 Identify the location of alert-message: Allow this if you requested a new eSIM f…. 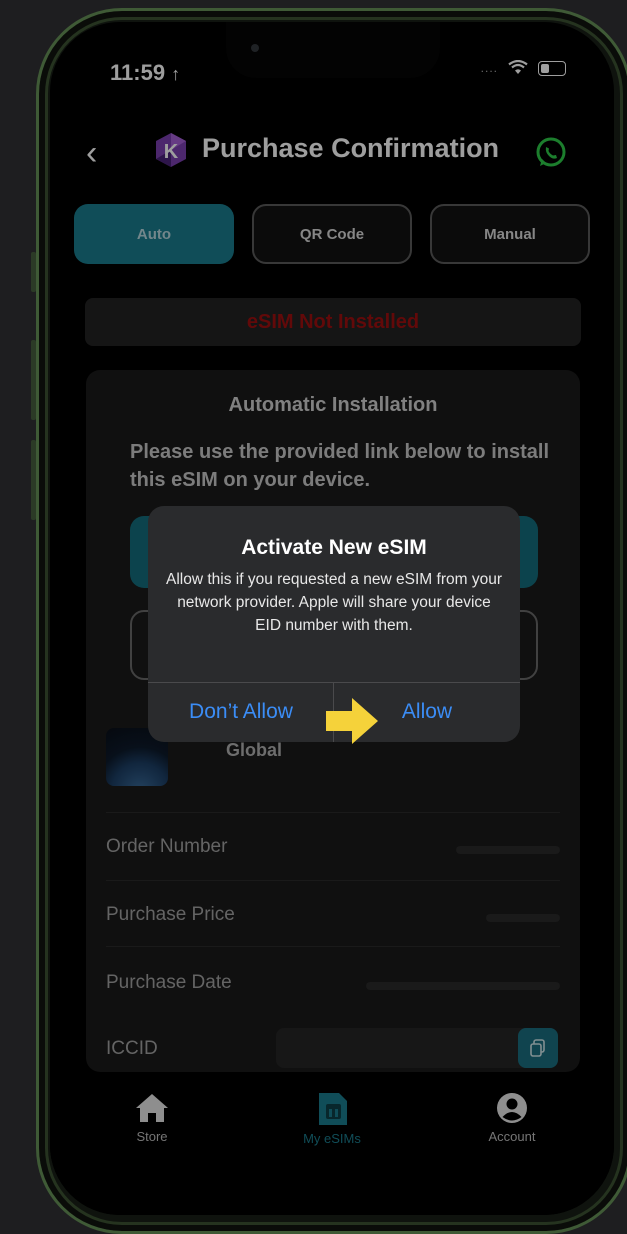
(334, 602).